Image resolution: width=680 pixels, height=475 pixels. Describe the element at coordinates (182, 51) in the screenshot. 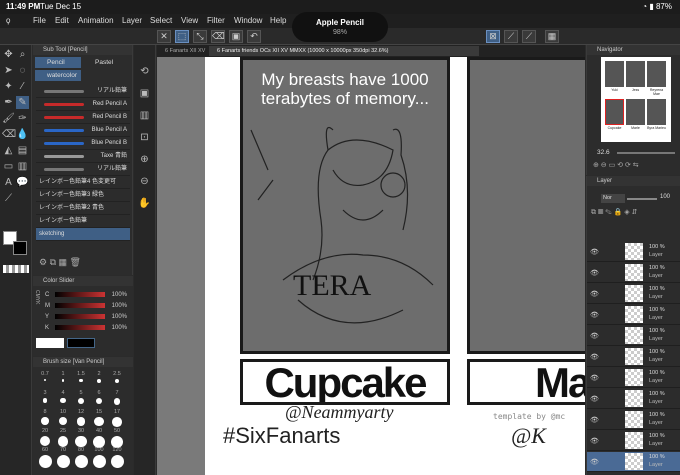

I see `doc-tab-1: 6 Fanarts XII XV` at that location.